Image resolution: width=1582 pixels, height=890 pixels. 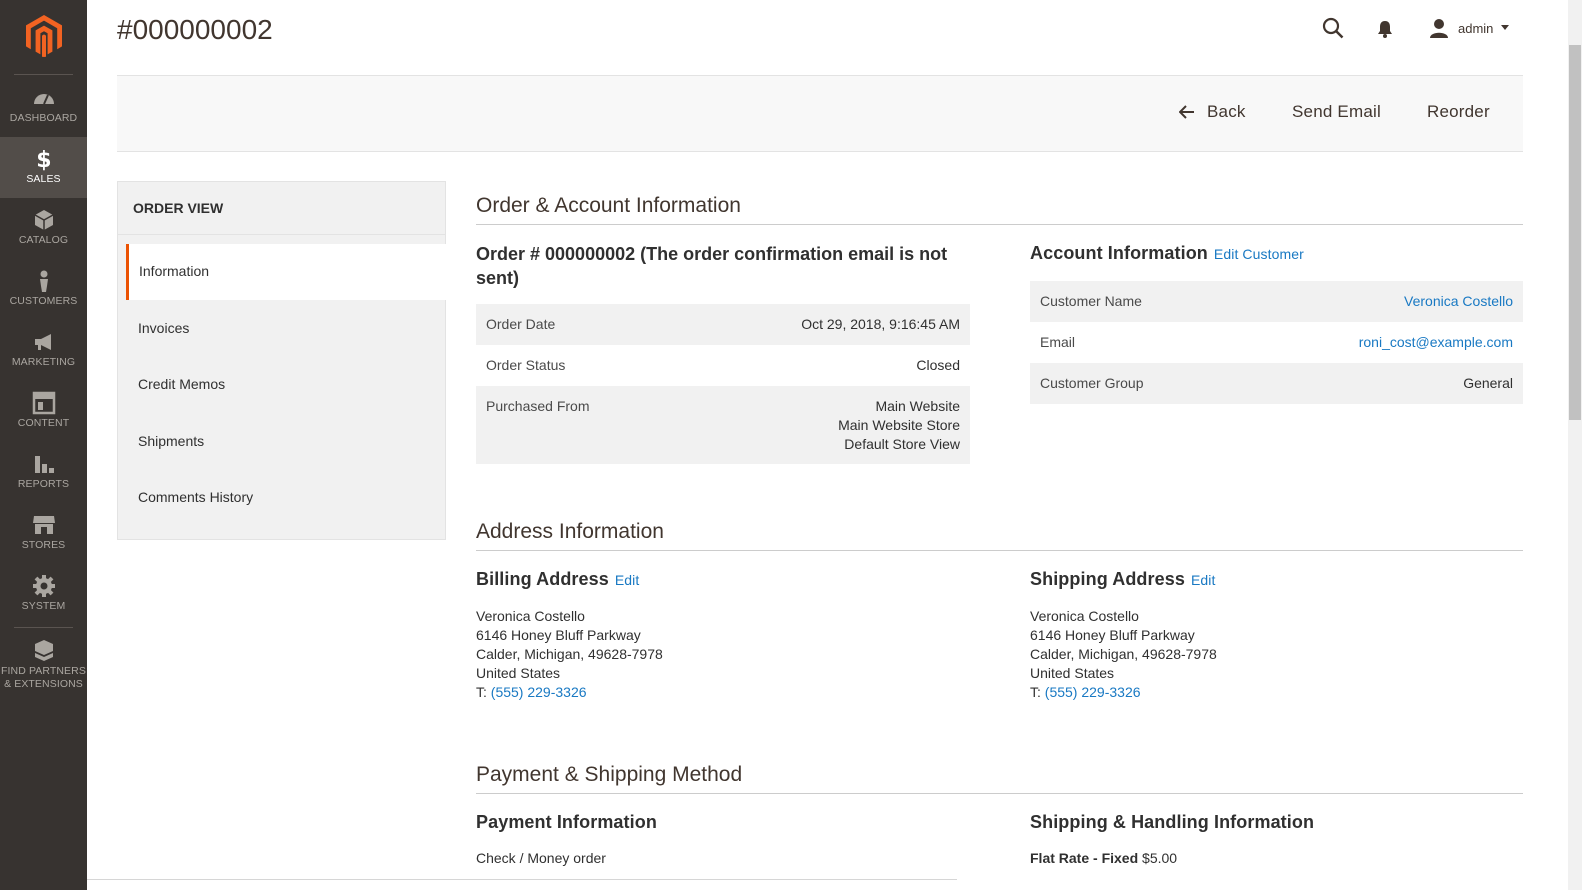 What do you see at coordinates (566, 822) in the screenshot?
I see `payment-info-title: Payment Information` at bounding box center [566, 822].